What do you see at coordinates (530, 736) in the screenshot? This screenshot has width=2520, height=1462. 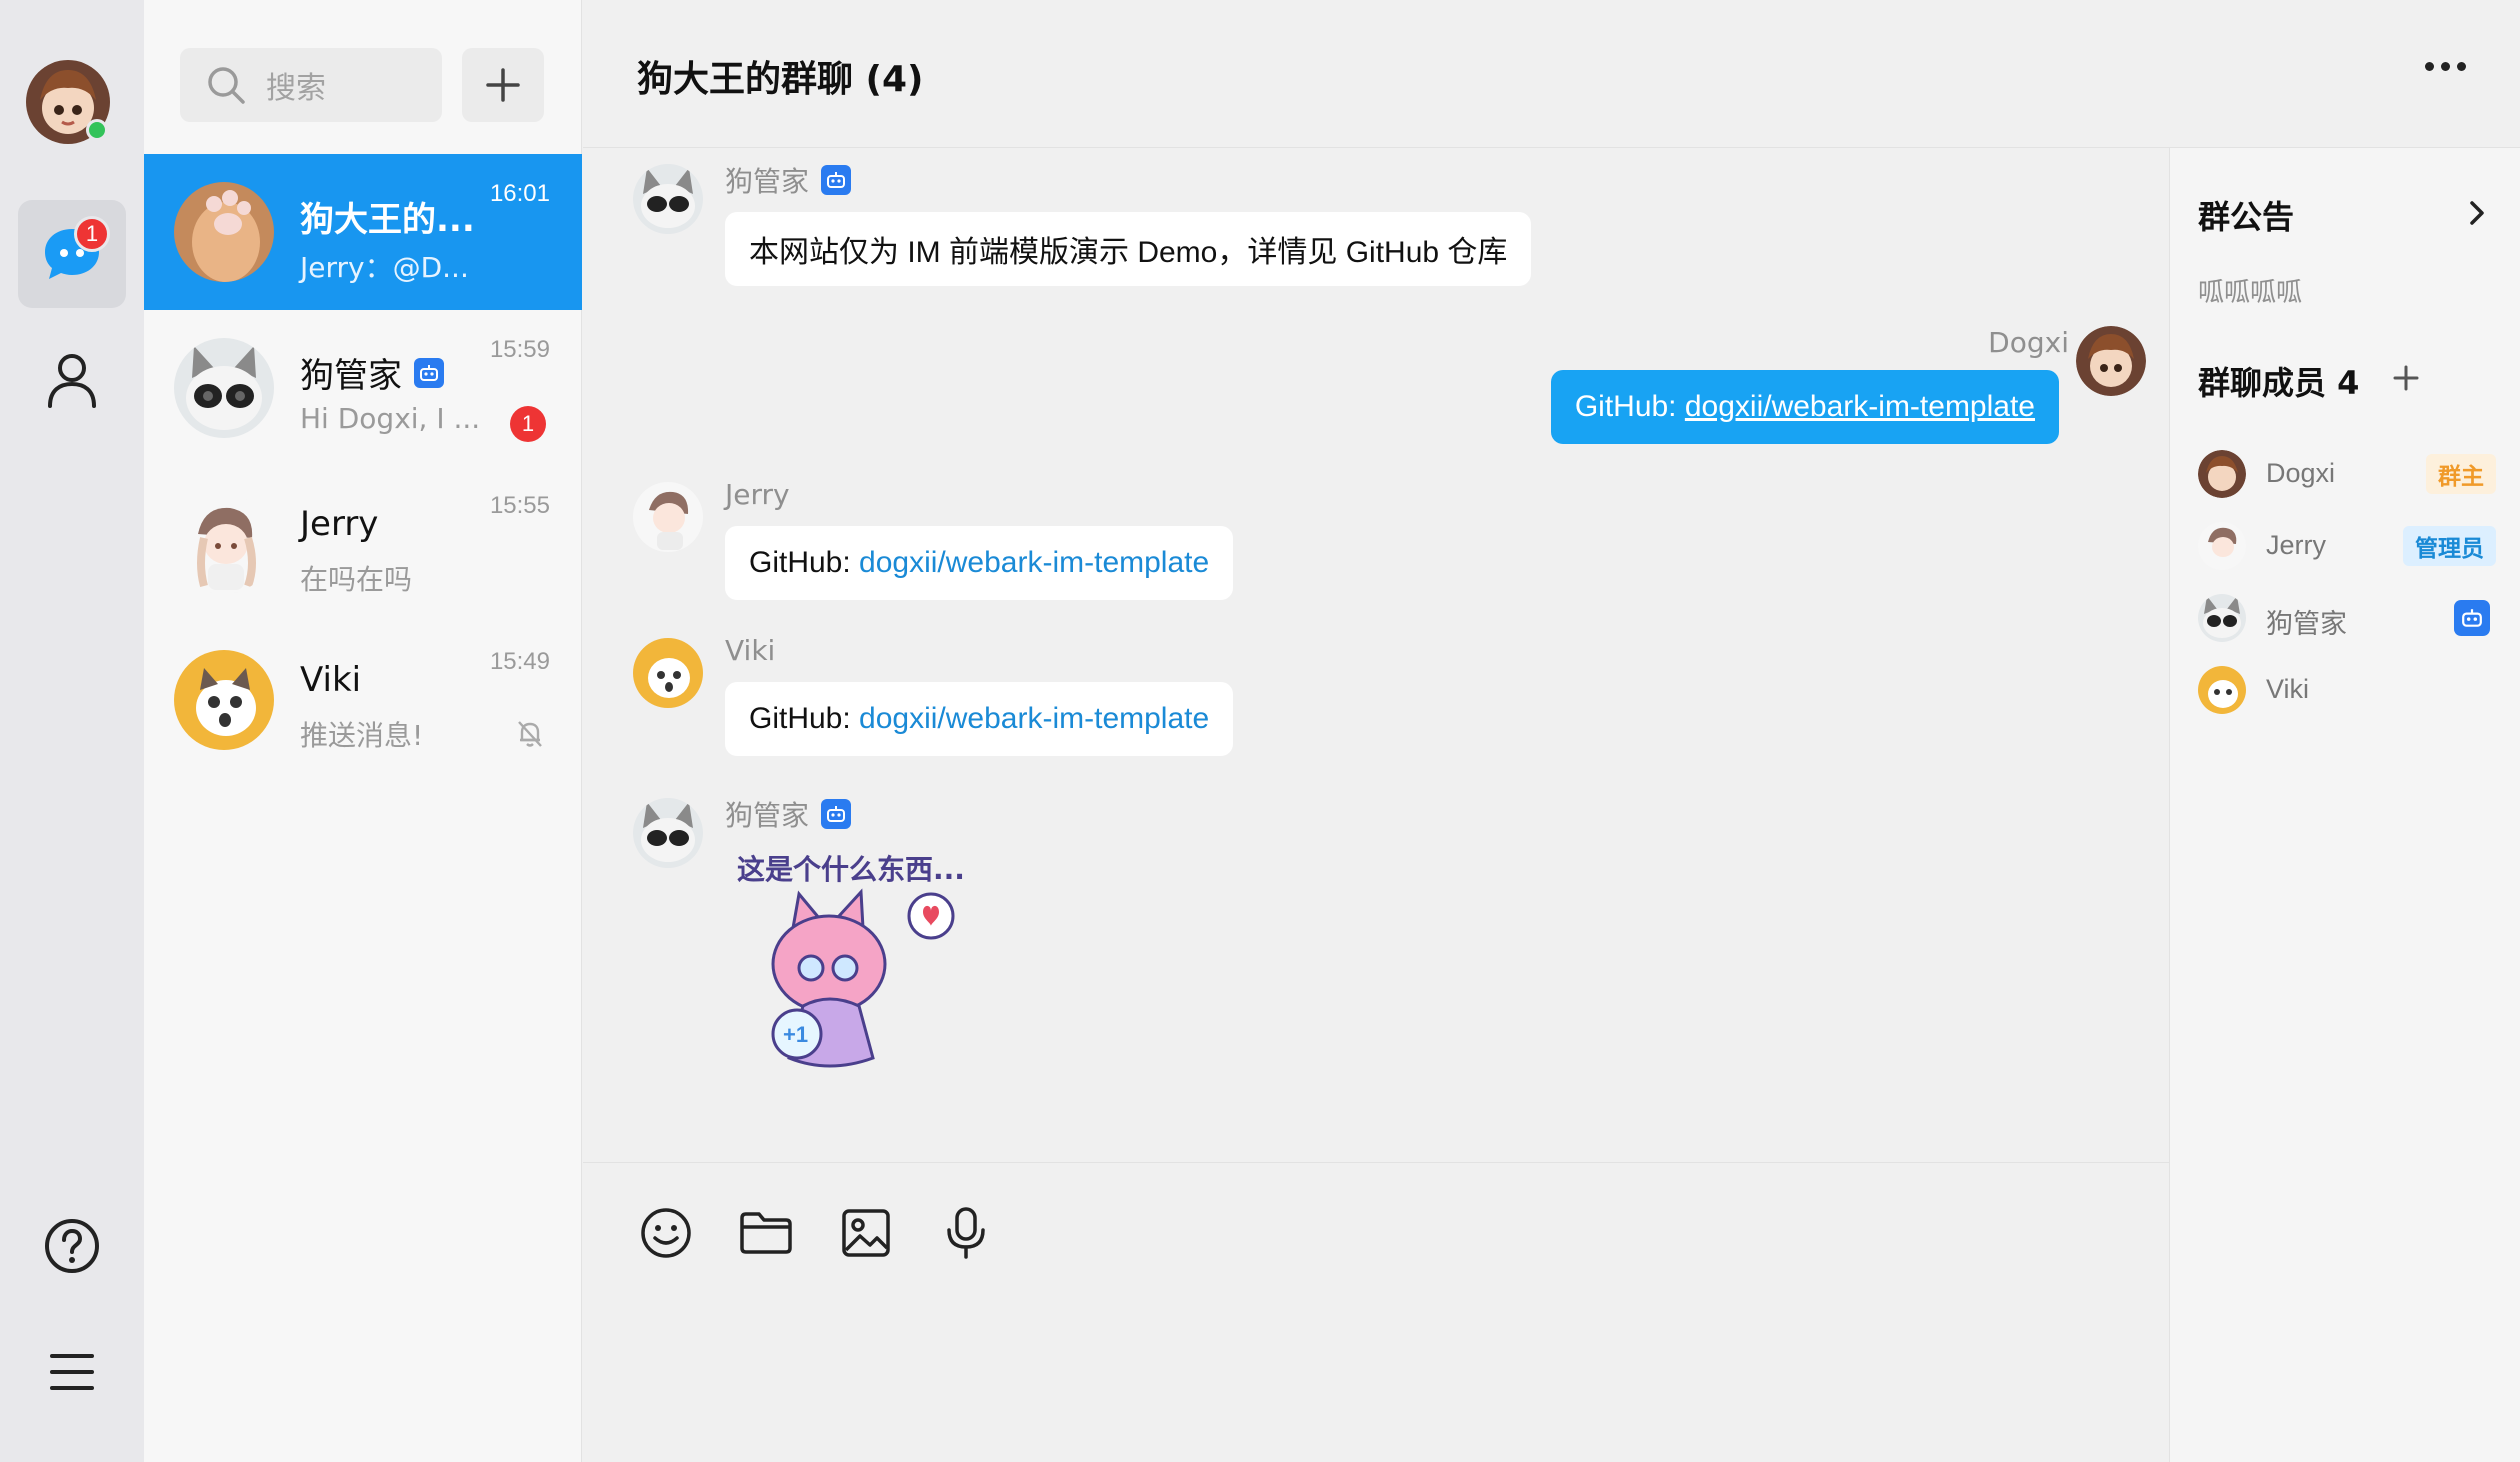 I see `muted-bell-icon` at bounding box center [530, 736].